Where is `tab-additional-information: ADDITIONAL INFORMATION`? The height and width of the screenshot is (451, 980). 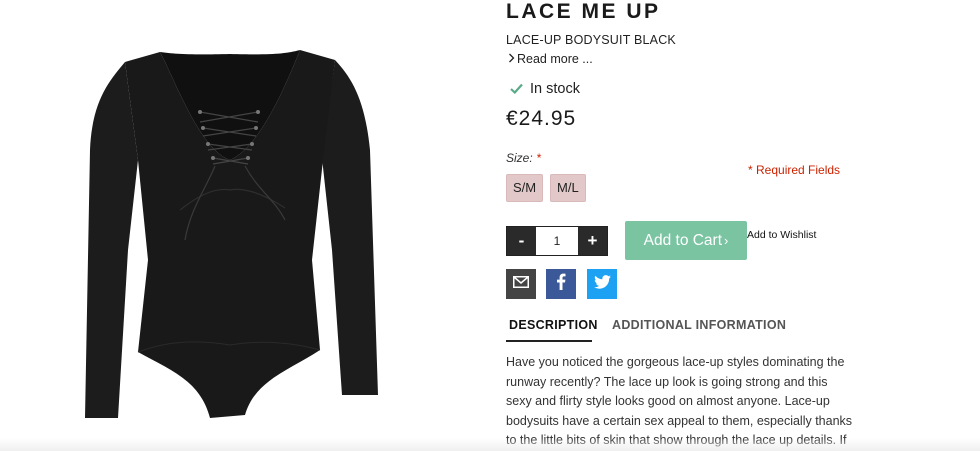
tab-additional-information: ADDITIONAL INFORMATION is located at coordinates (699, 325).